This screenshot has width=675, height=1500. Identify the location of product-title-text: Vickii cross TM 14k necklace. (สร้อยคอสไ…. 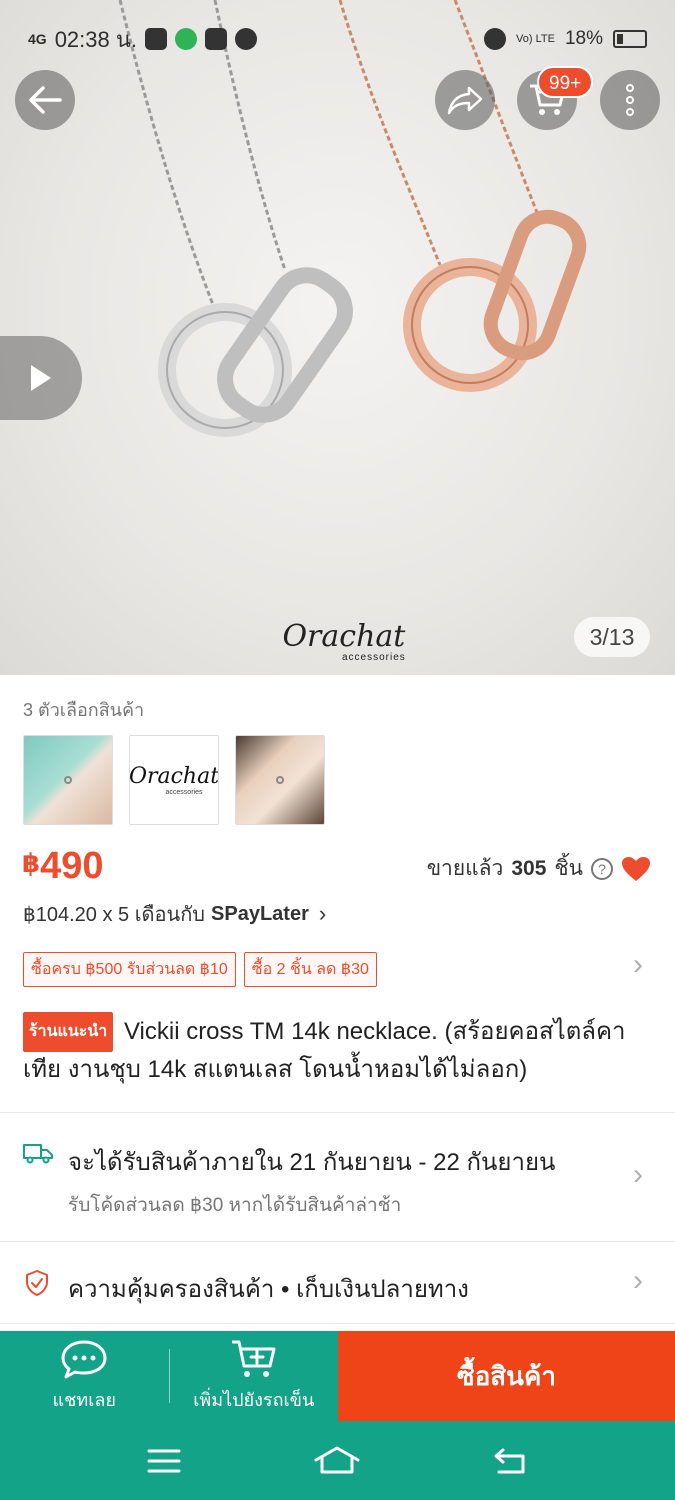
(324, 1050).